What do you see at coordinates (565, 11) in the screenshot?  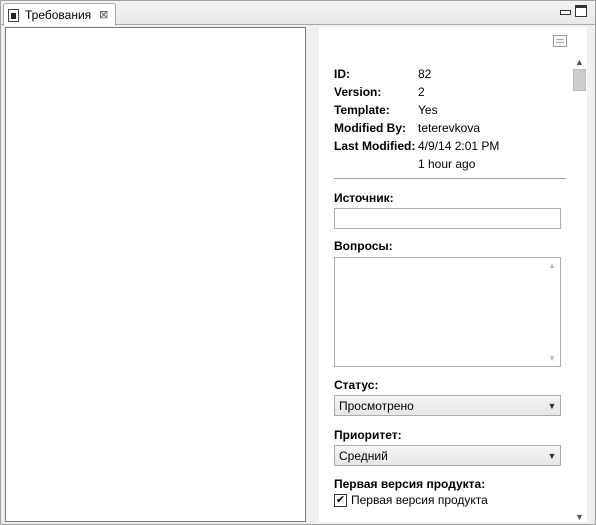 I see `minimize-icon` at bounding box center [565, 11].